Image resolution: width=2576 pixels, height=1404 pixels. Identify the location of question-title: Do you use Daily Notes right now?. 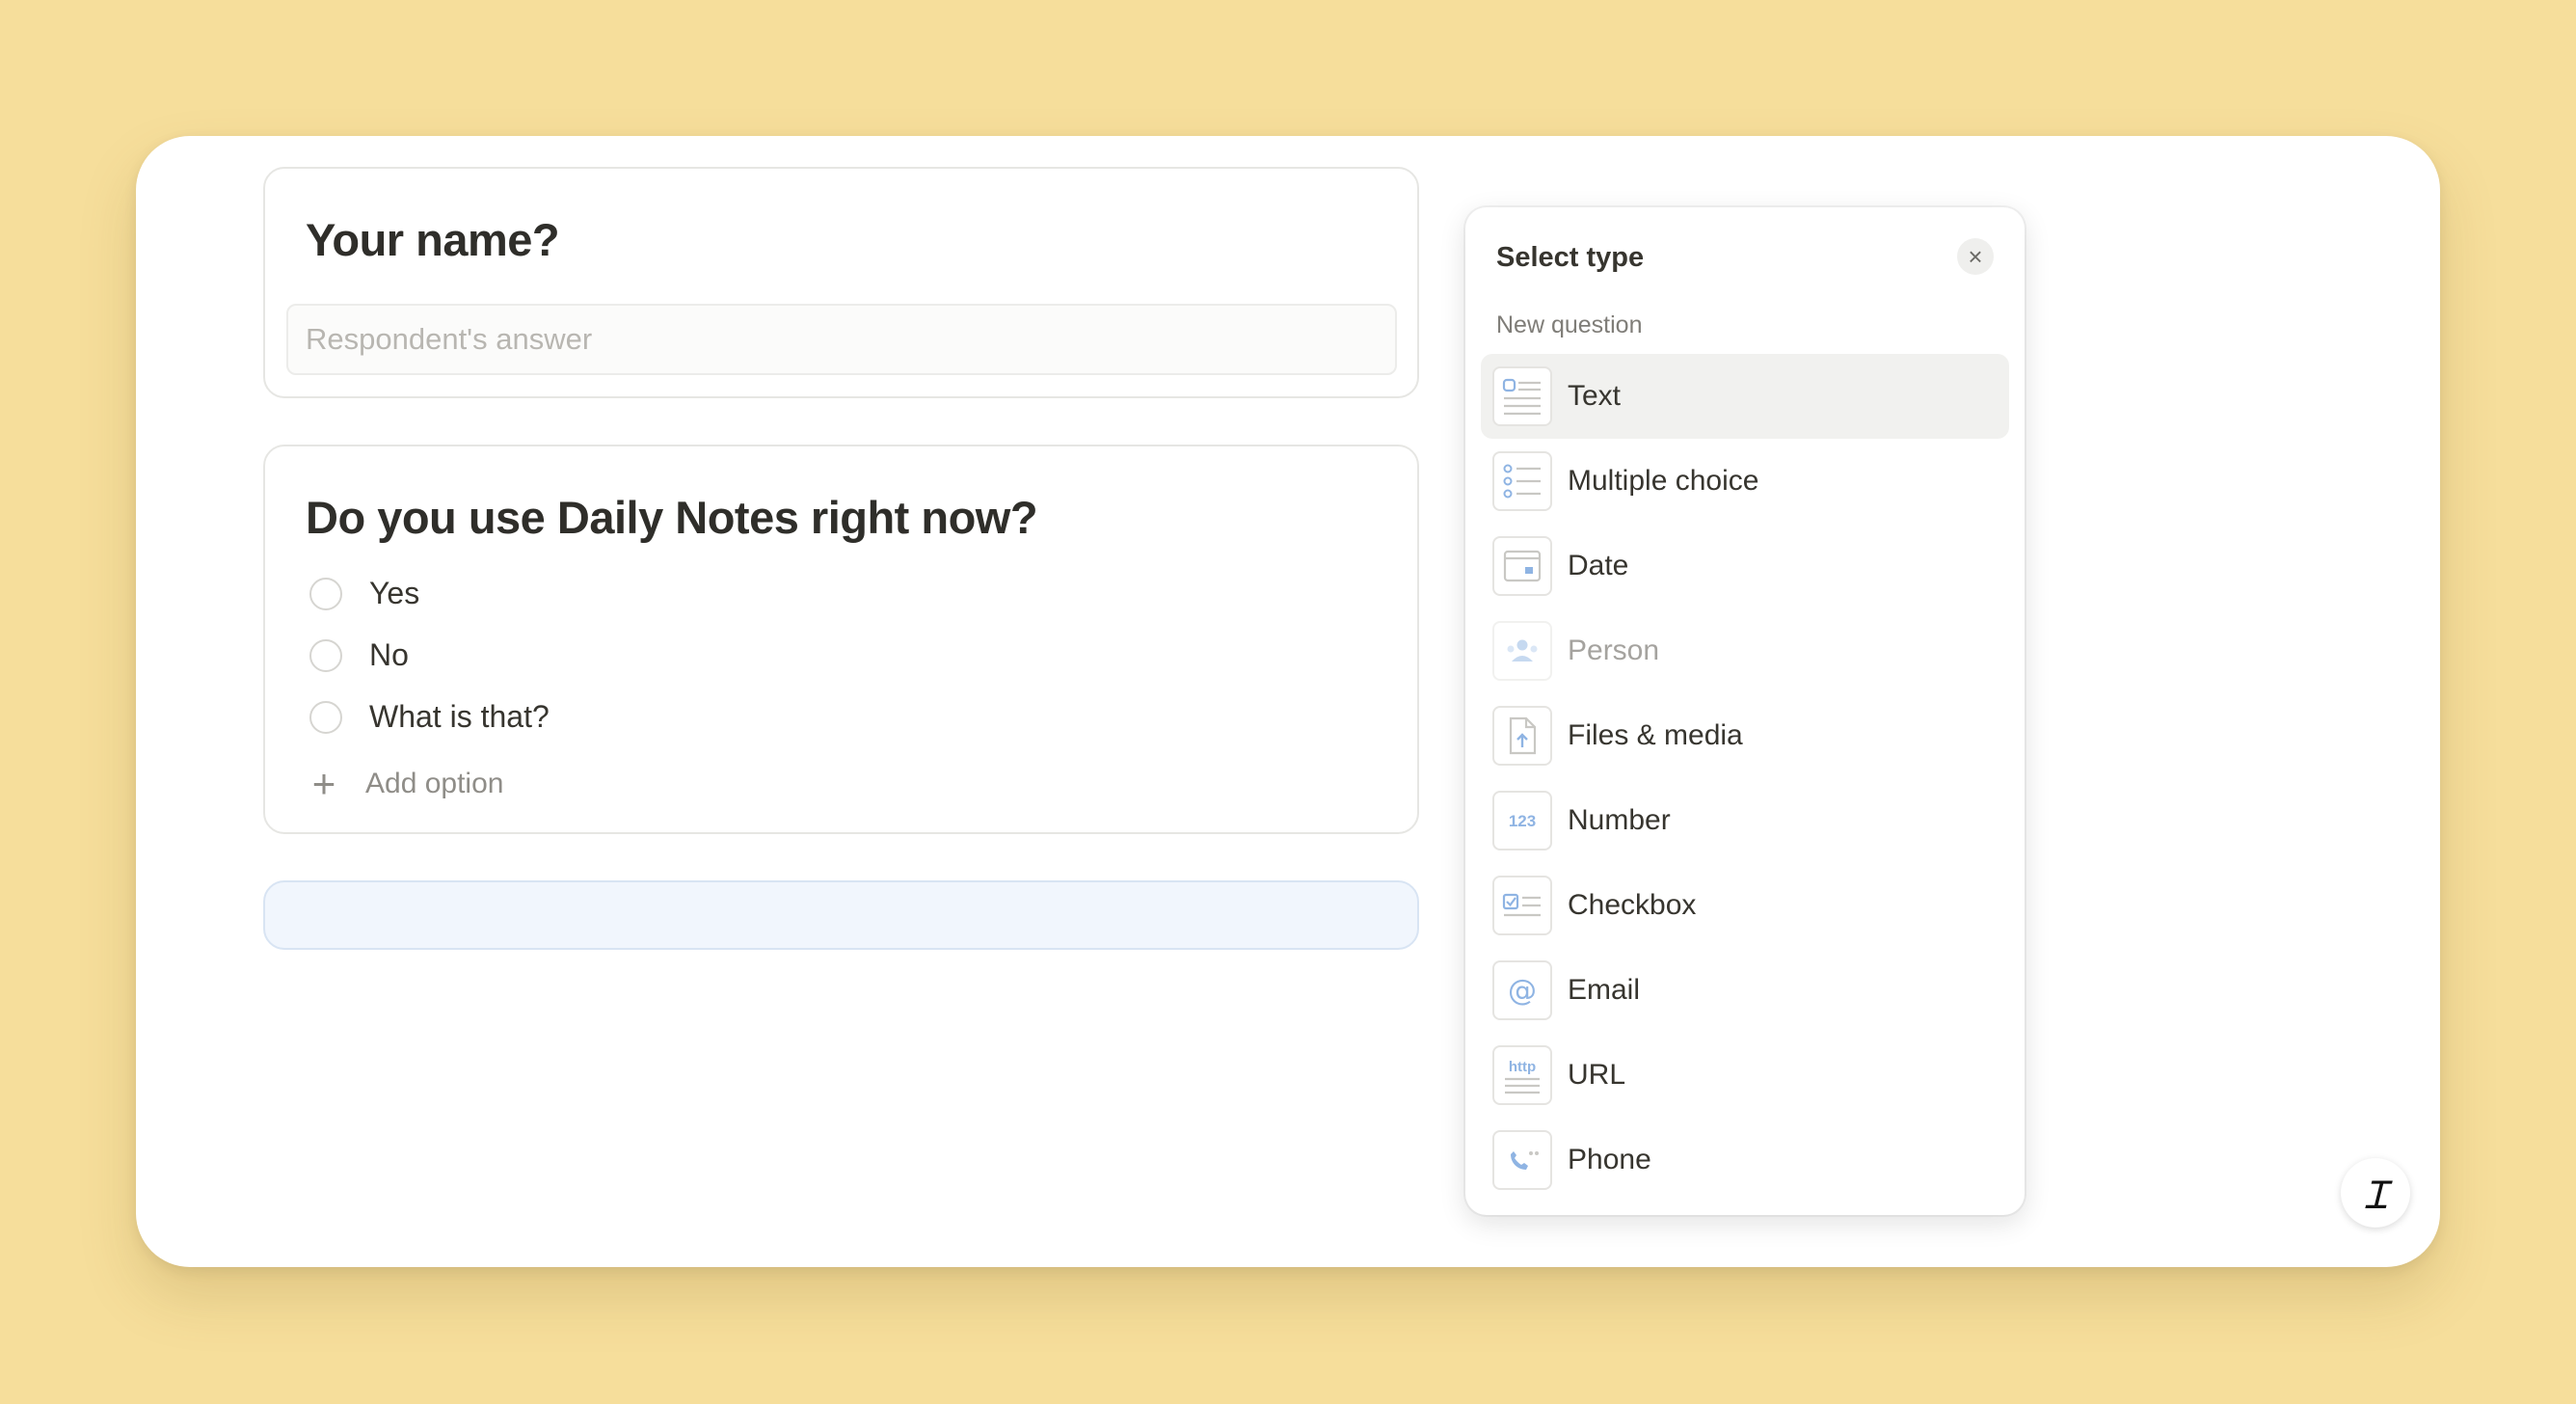
(672, 517).